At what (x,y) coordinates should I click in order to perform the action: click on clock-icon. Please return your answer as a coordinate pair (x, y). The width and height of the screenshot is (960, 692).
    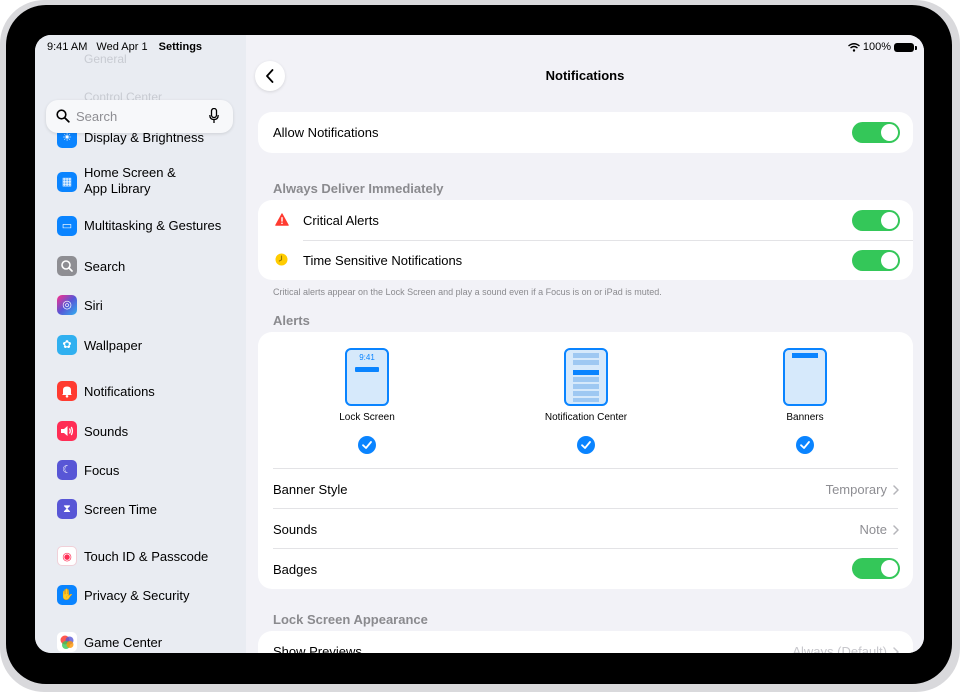
    Looking at the image, I should click on (281, 259).